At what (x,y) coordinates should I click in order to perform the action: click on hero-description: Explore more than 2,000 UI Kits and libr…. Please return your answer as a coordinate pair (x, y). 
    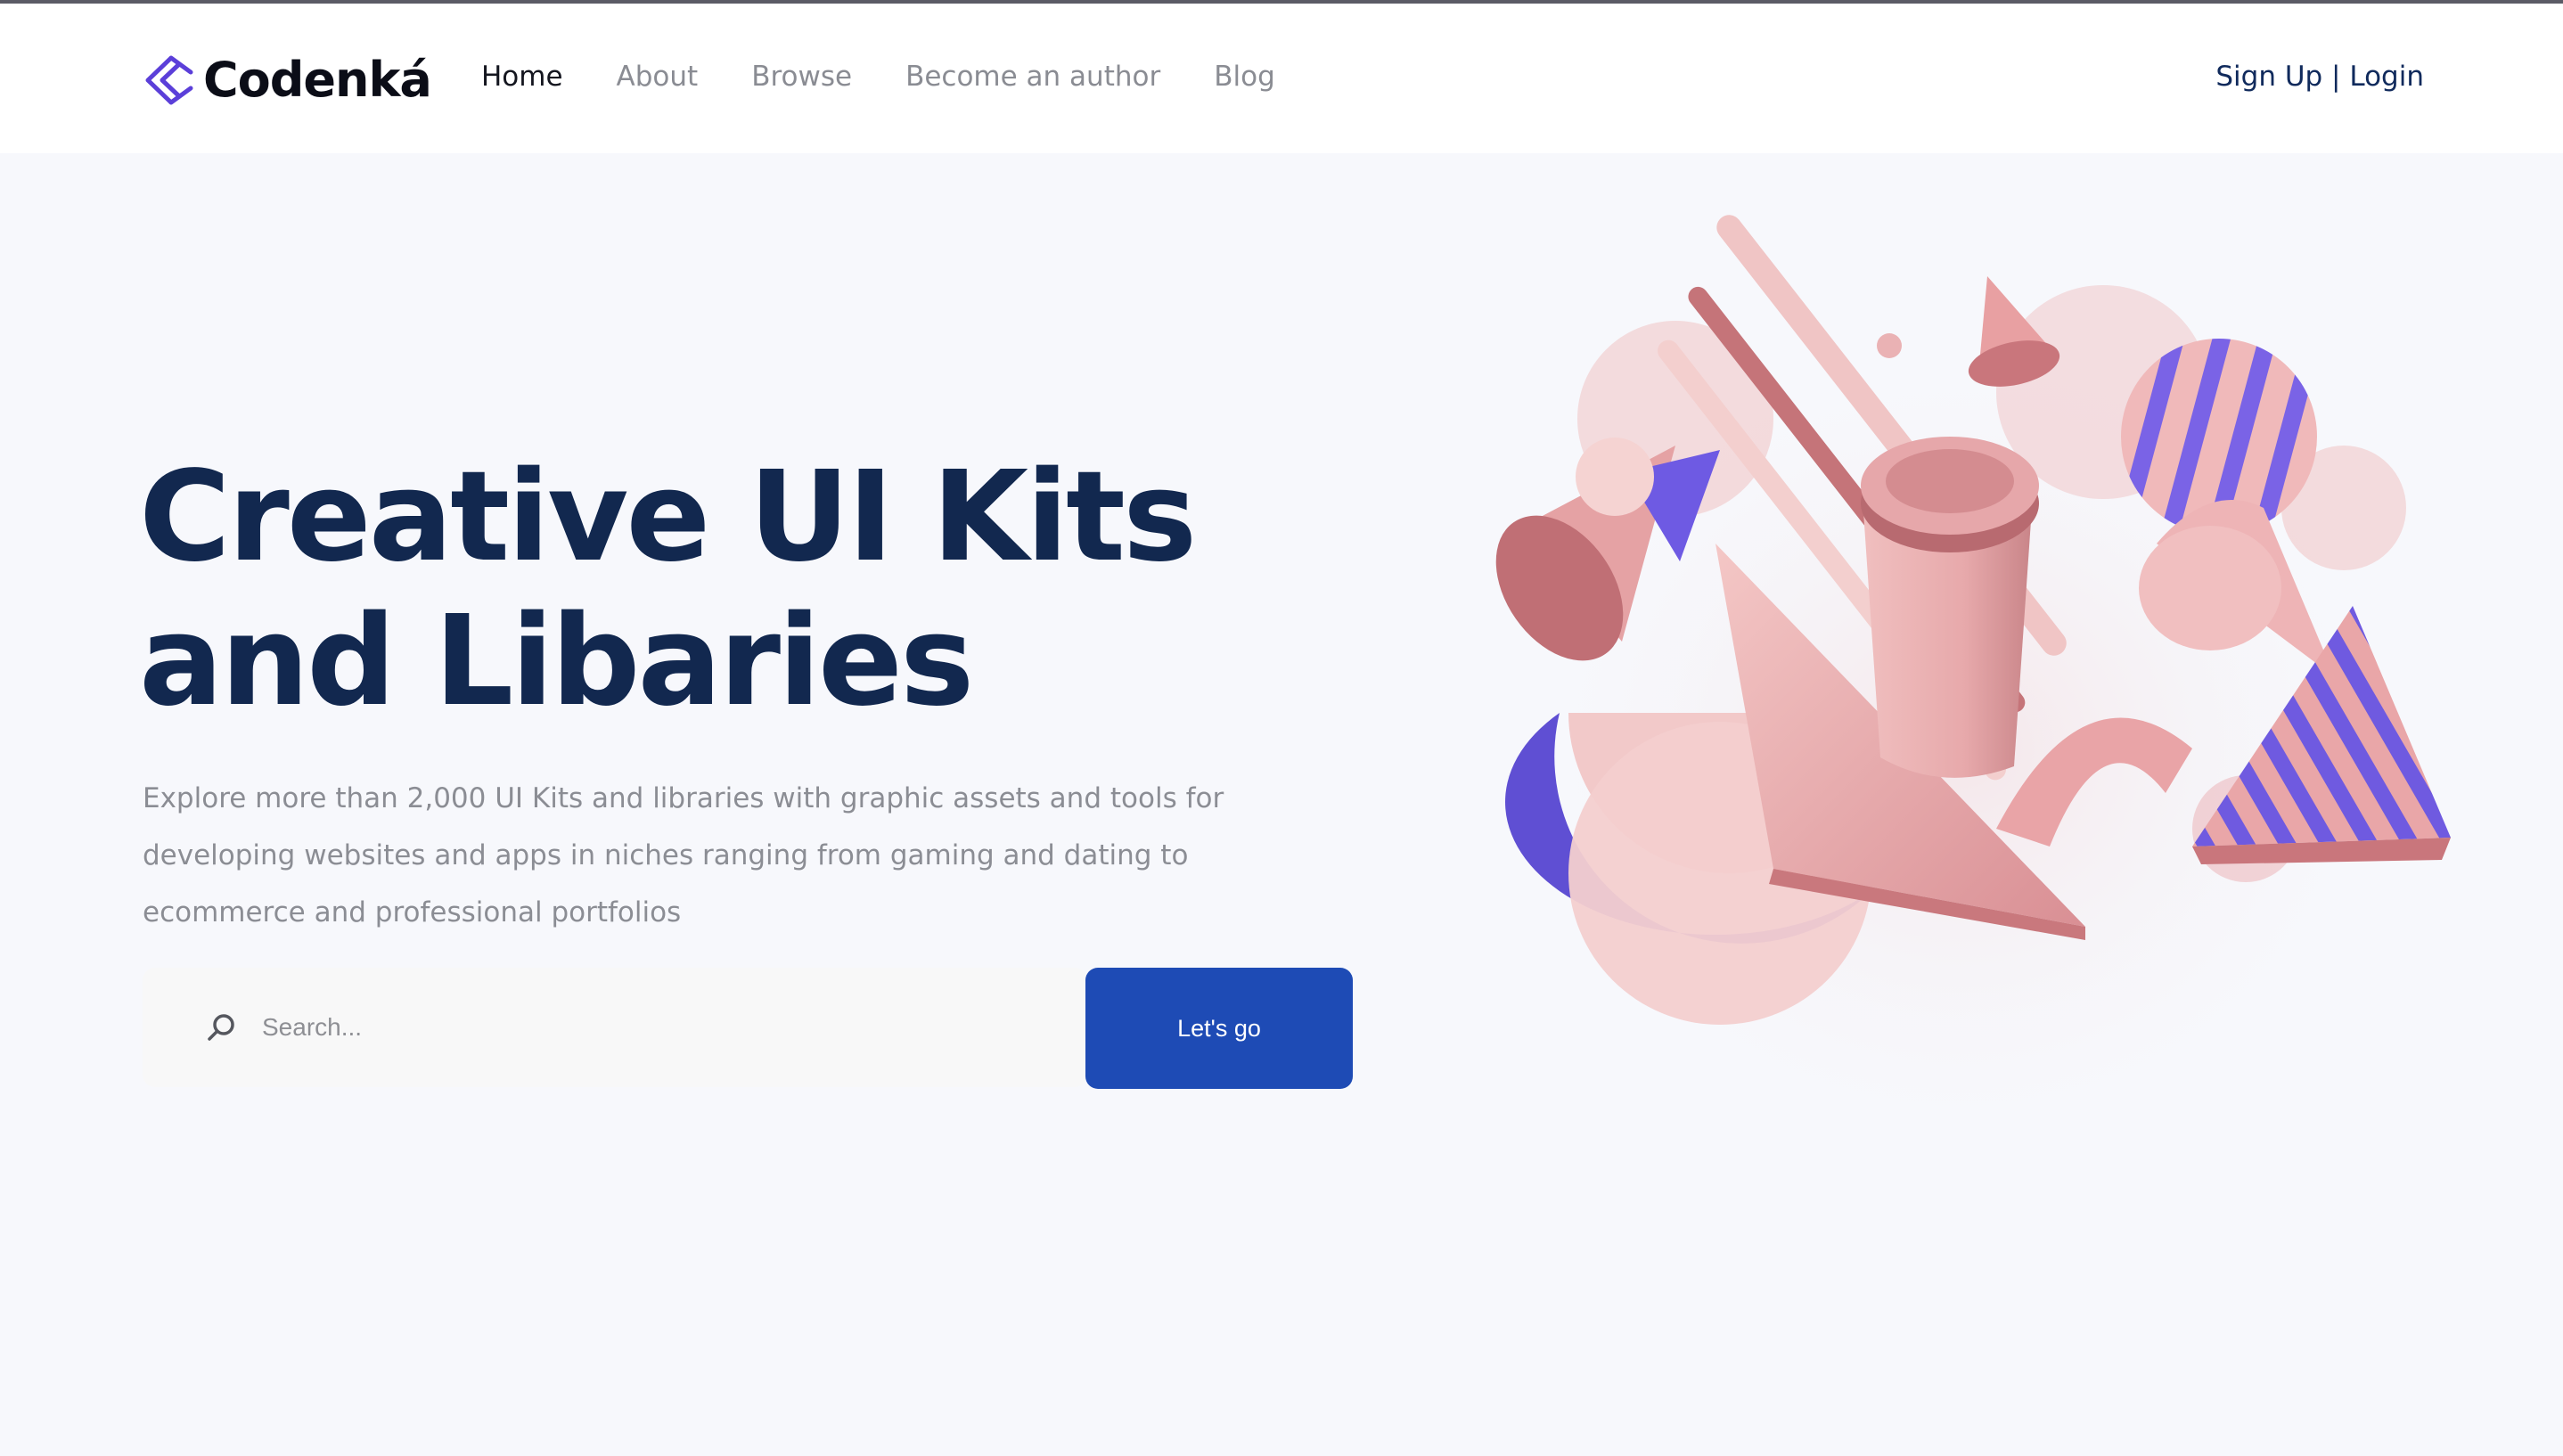
    Looking at the image, I should click on (683, 855).